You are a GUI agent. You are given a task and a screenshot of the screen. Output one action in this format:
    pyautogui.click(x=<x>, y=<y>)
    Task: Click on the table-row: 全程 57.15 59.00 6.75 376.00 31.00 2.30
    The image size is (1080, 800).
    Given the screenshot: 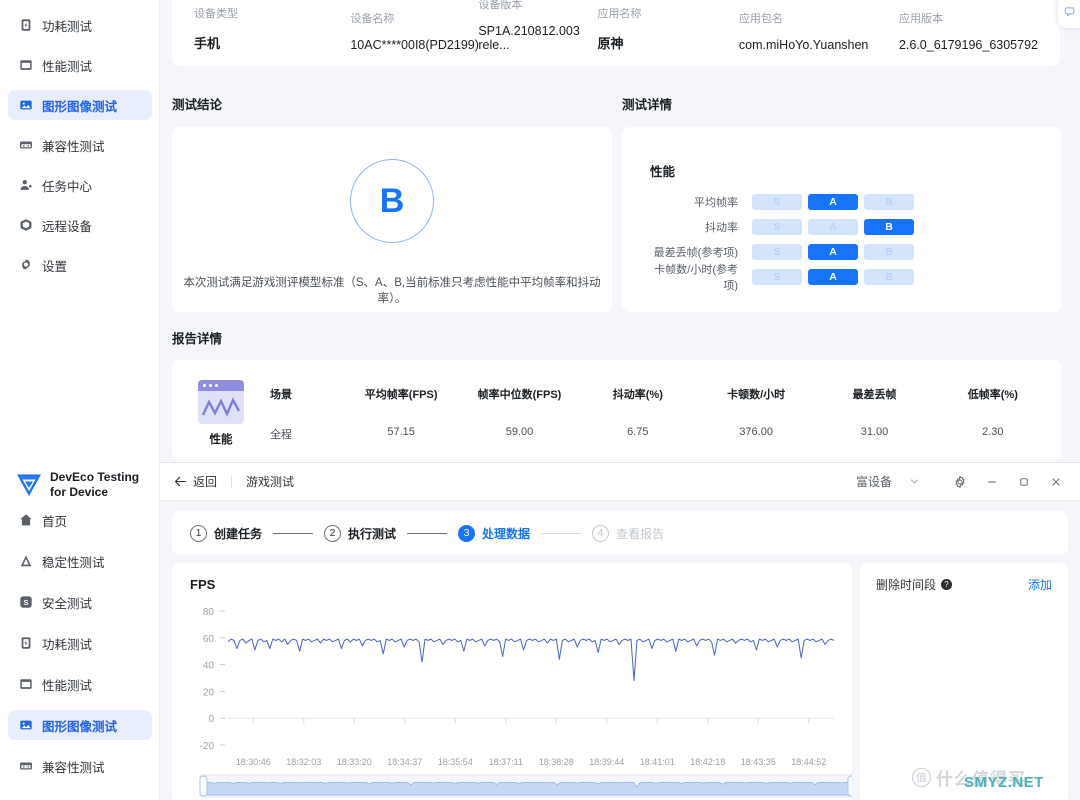 What is the action you would take?
    pyautogui.click(x=661, y=422)
    